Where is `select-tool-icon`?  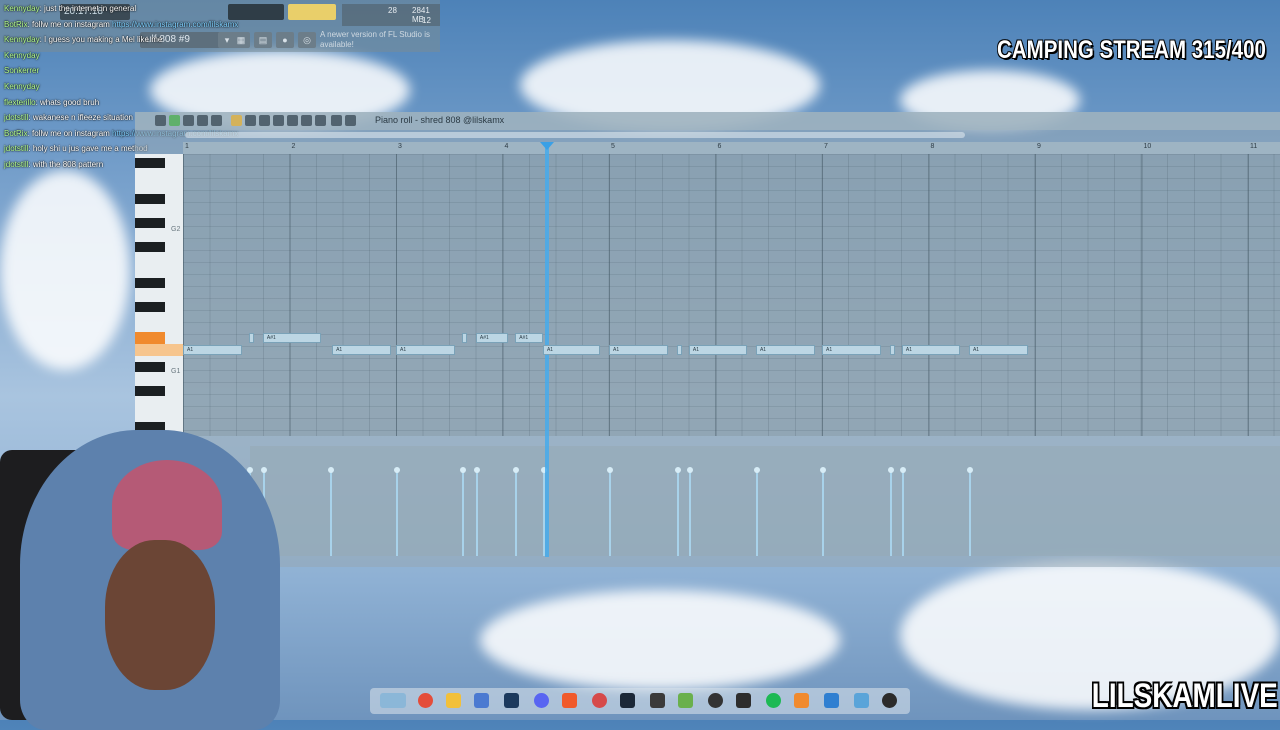 select-tool-icon is located at coordinates (306, 120).